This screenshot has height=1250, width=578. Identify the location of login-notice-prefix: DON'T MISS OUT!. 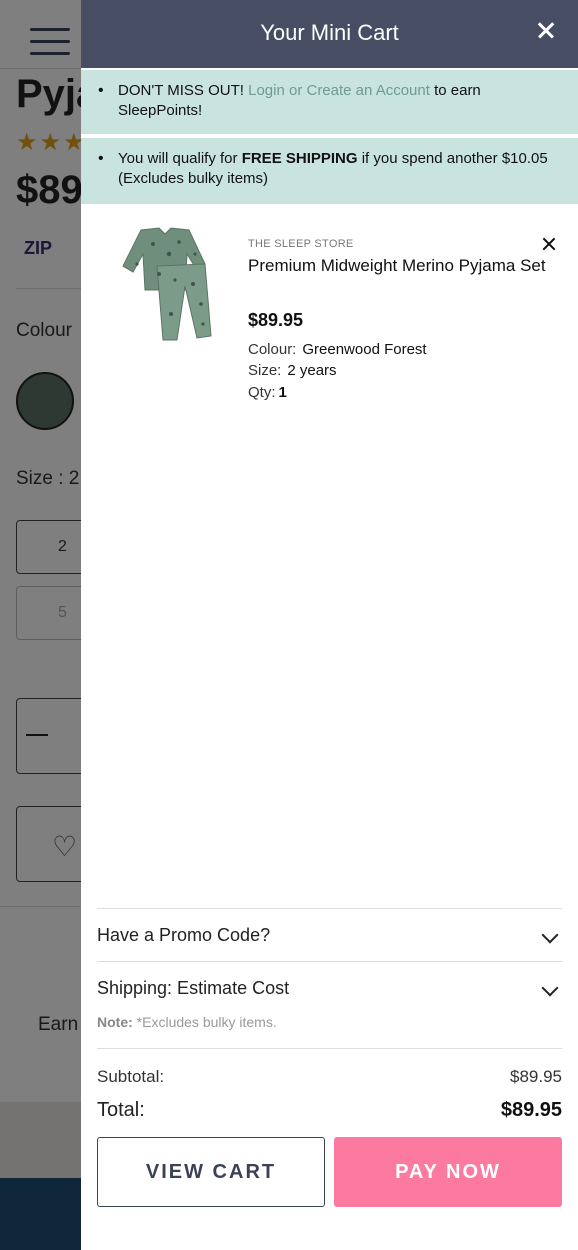
(181, 90).